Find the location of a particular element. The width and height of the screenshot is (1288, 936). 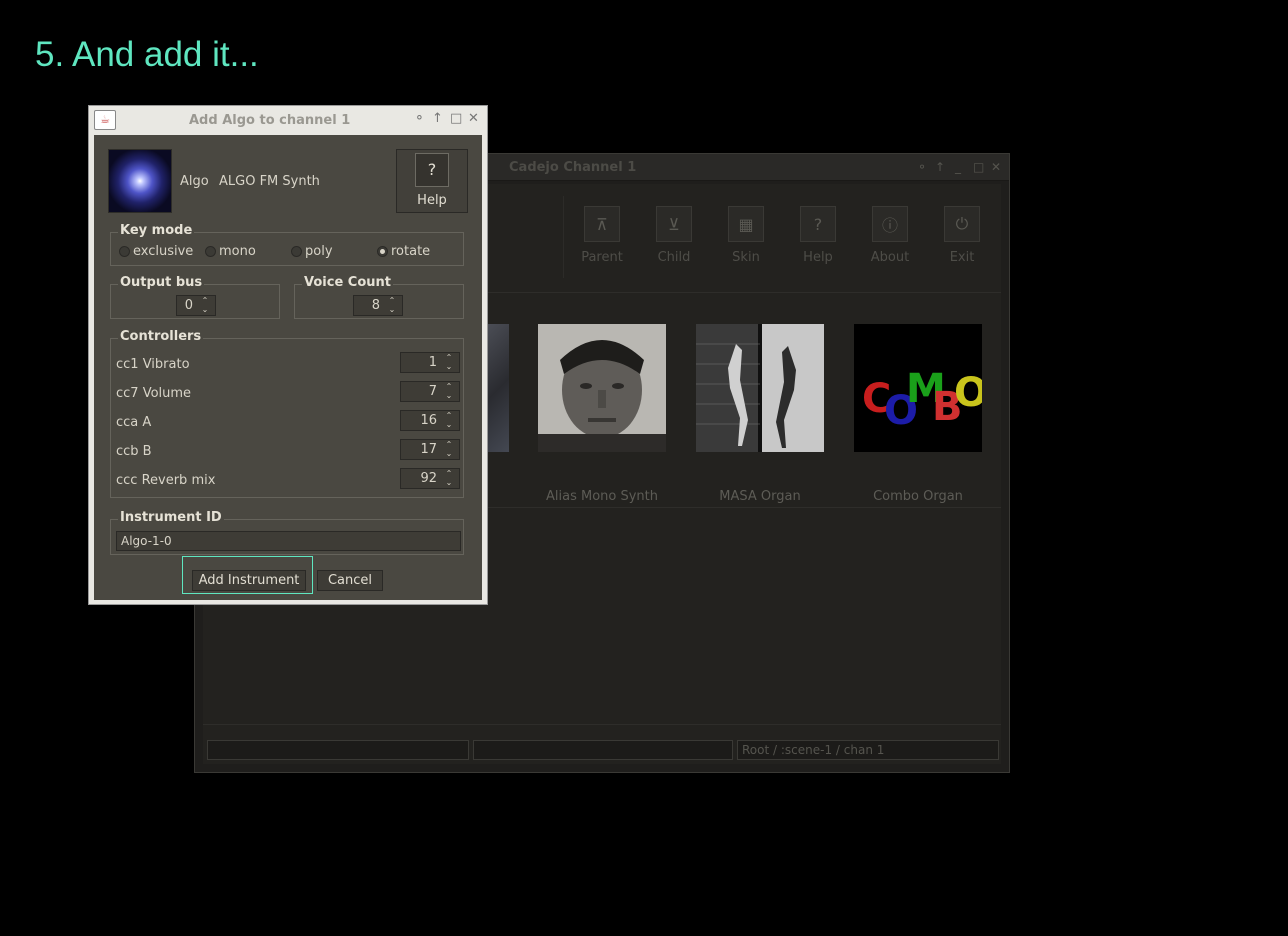

key-mode-label: Key mode is located at coordinates (156, 230).